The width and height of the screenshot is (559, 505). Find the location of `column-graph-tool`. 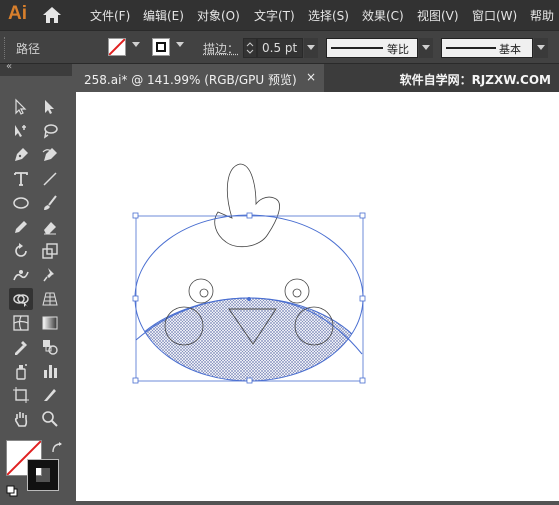

column-graph-tool is located at coordinates (50, 371).